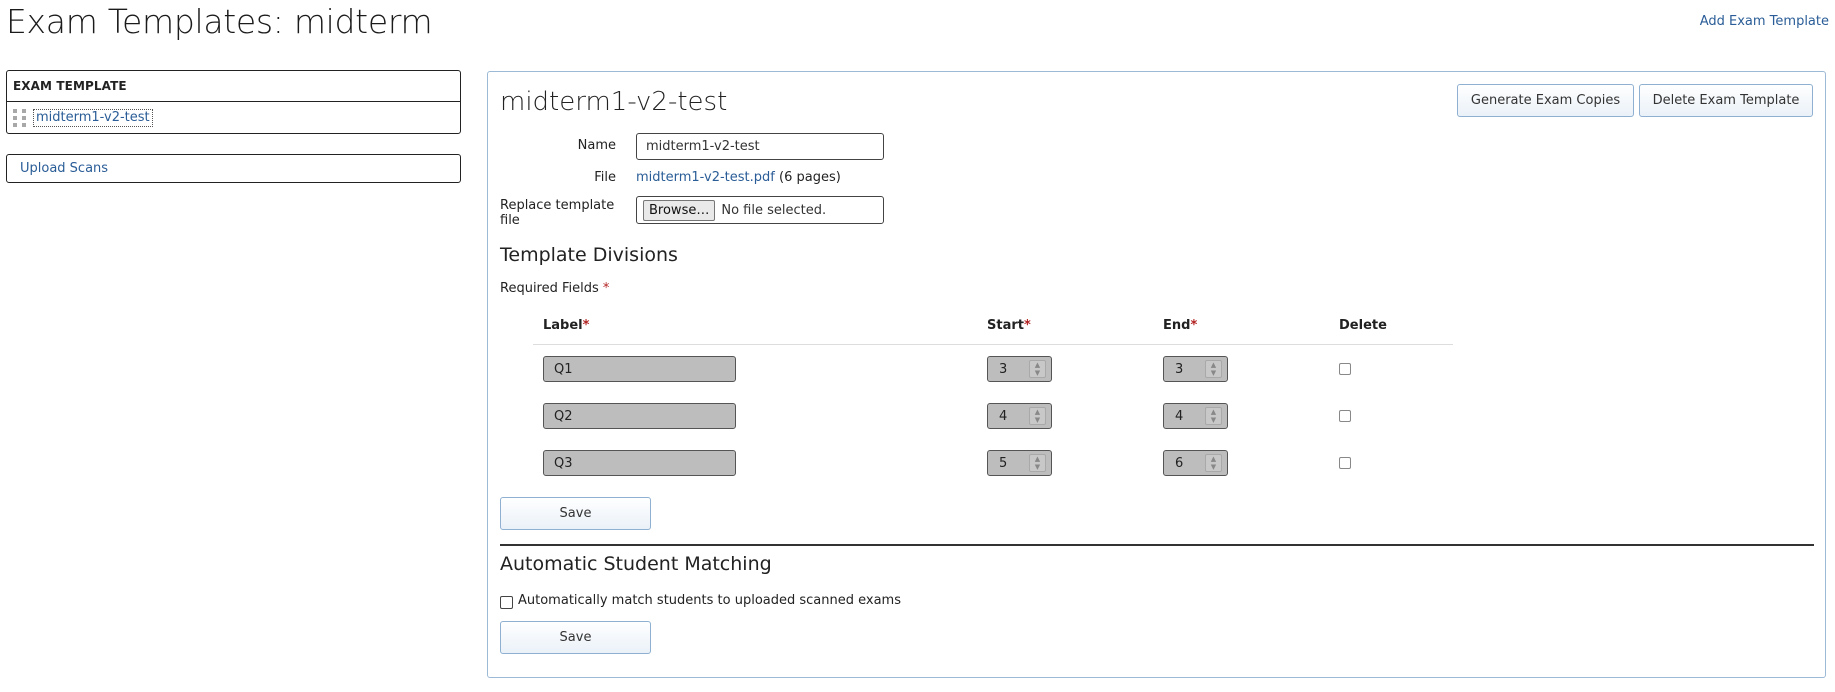 The image size is (1835, 692). I want to click on template-name-input, so click(760, 146).